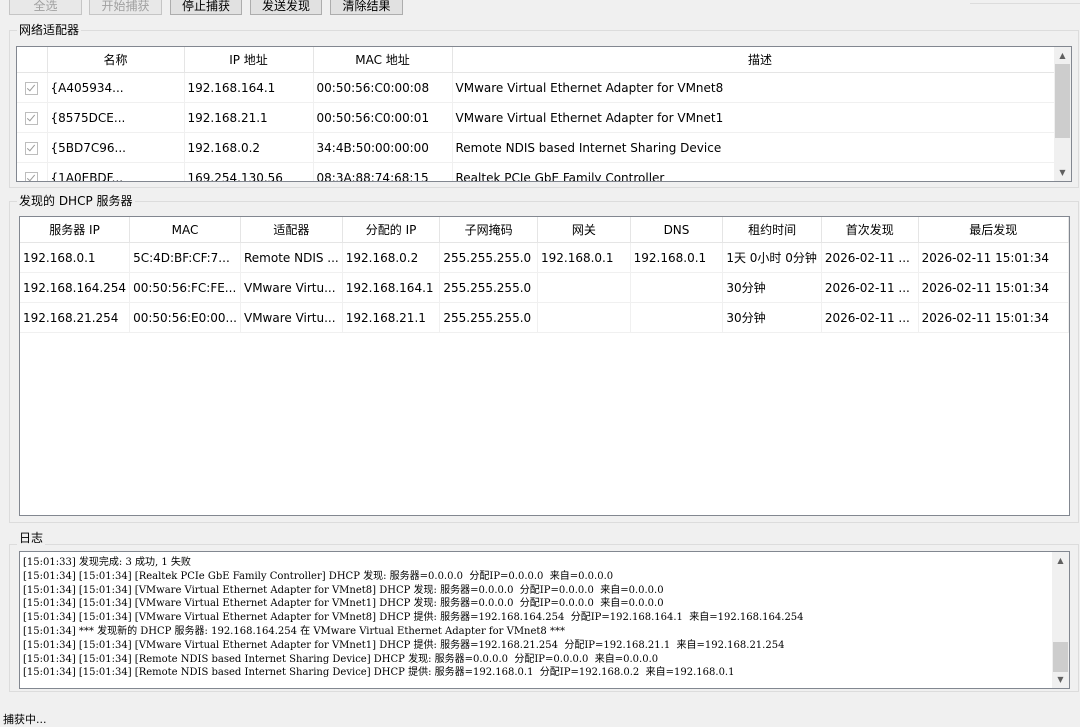 The width and height of the screenshot is (1080, 727). I want to click on adapter-ip-cell: 192.168.164.1, so click(249, 87).